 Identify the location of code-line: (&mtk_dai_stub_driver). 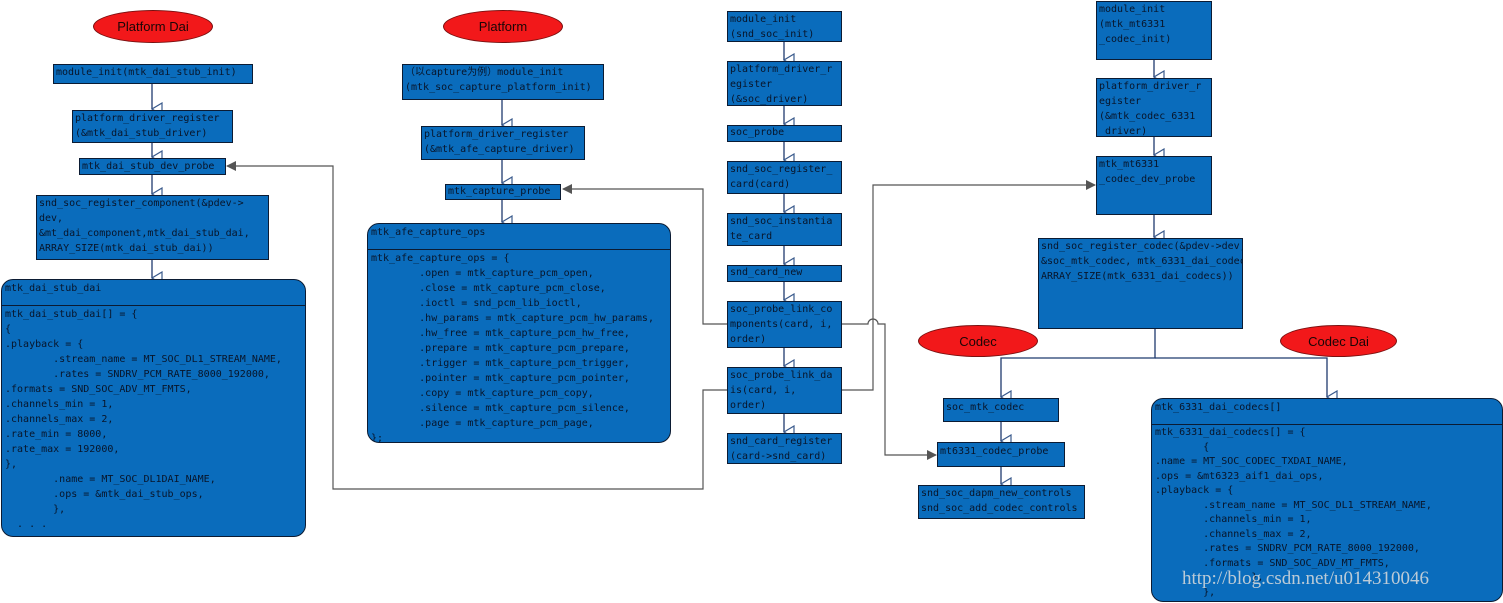
(141, 133).